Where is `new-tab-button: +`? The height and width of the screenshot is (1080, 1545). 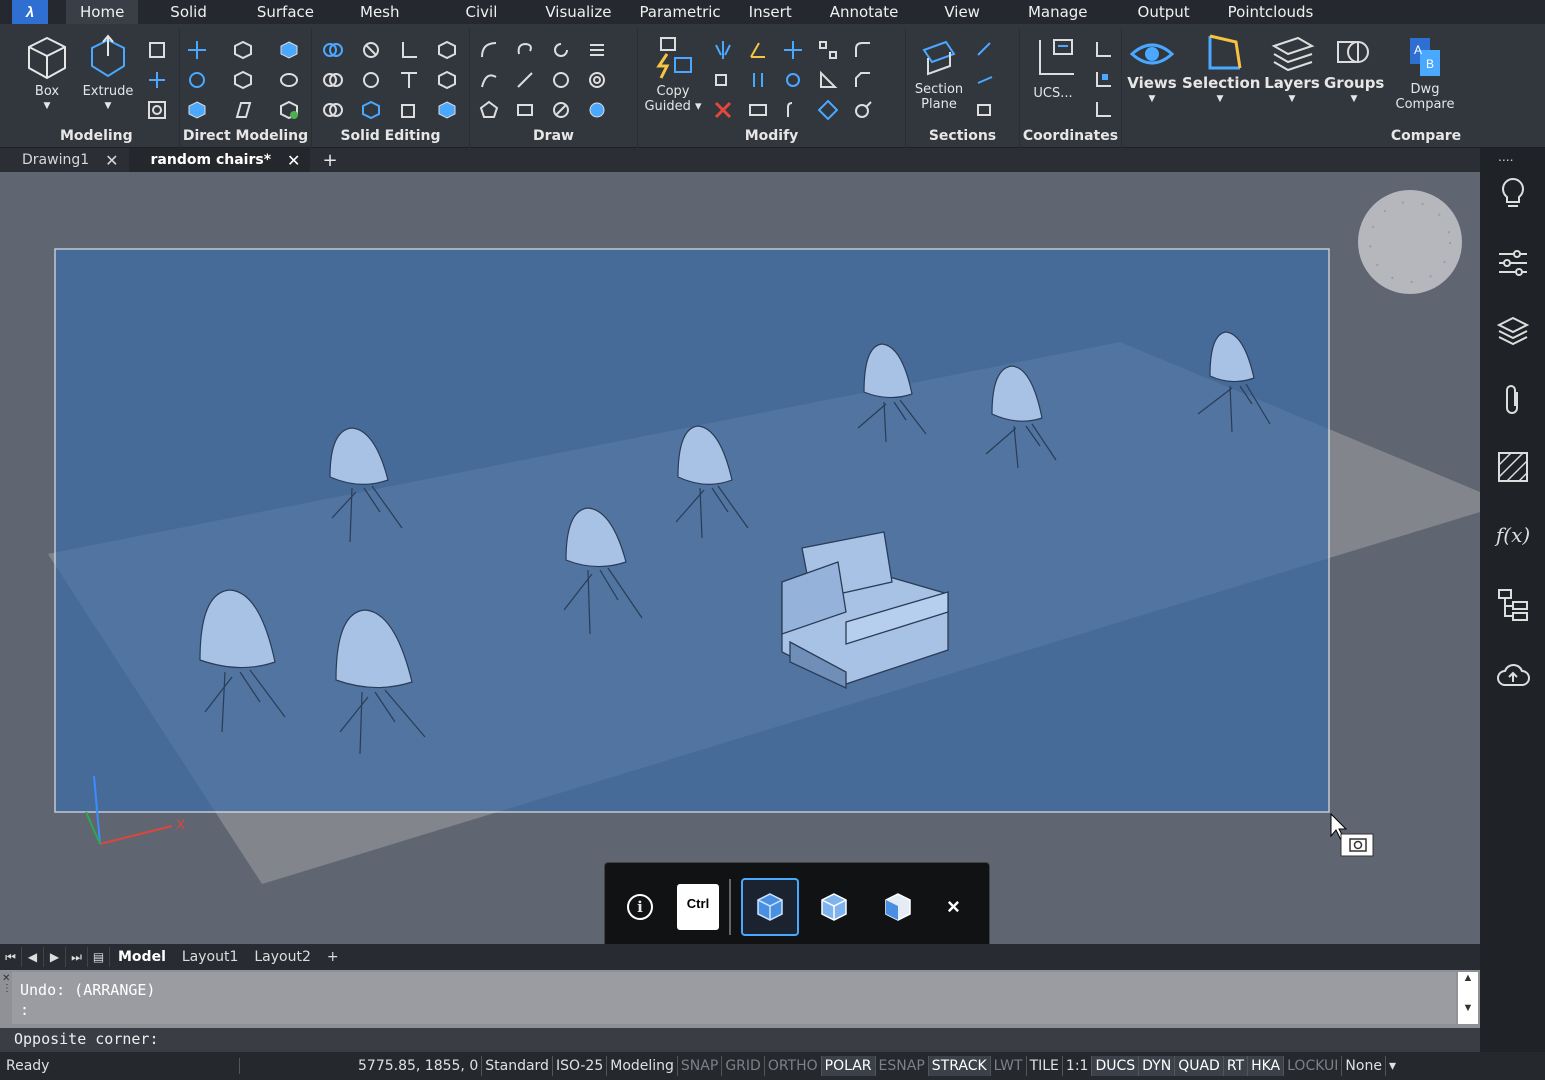 new-tab-button: + is located at coordinates (329, 160).